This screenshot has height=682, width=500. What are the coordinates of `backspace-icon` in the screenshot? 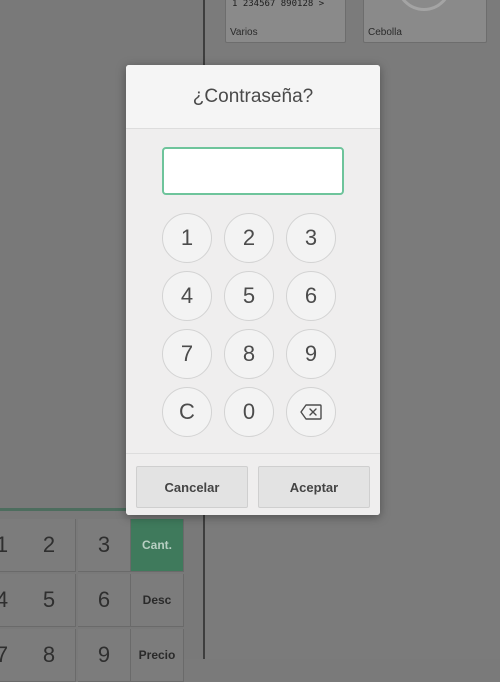 It's located at (311, 412).